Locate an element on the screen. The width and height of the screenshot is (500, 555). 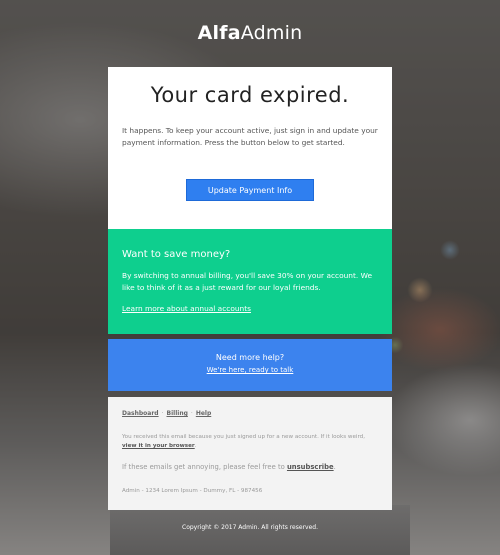
promo-heading: Want to save money? is located at coordinates (176, 254).